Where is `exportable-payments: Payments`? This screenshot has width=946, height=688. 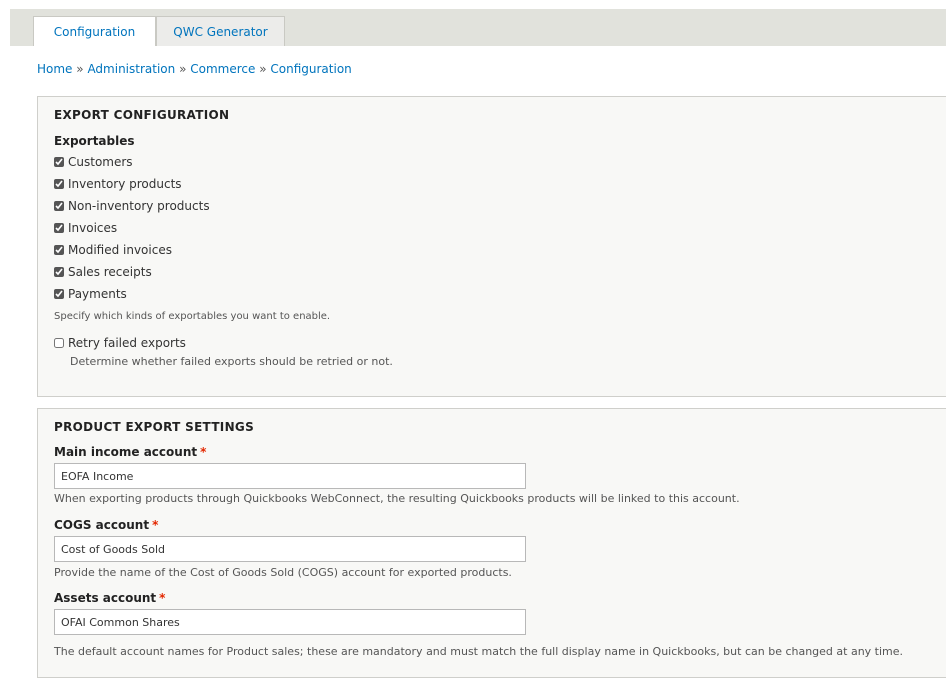
exportable-payments: Payments is located at coordinates (90, 295).